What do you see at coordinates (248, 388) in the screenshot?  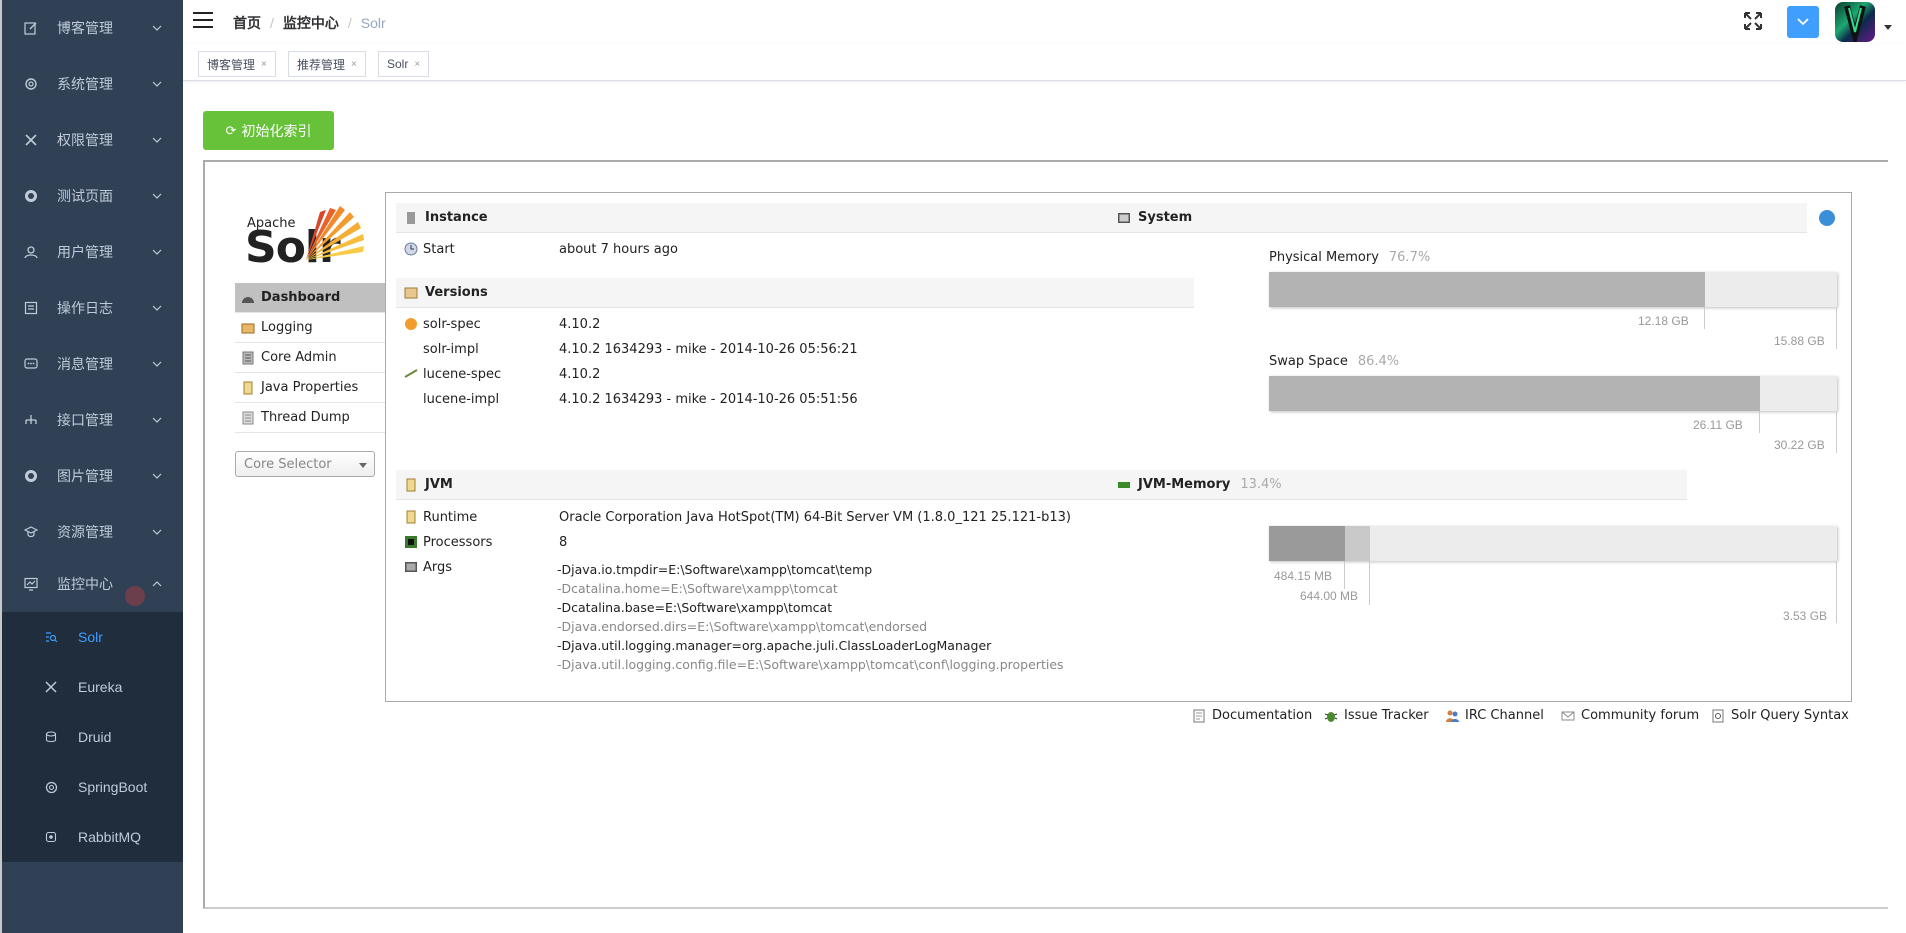 I see `java-icon` at bounding box center [248, 388].